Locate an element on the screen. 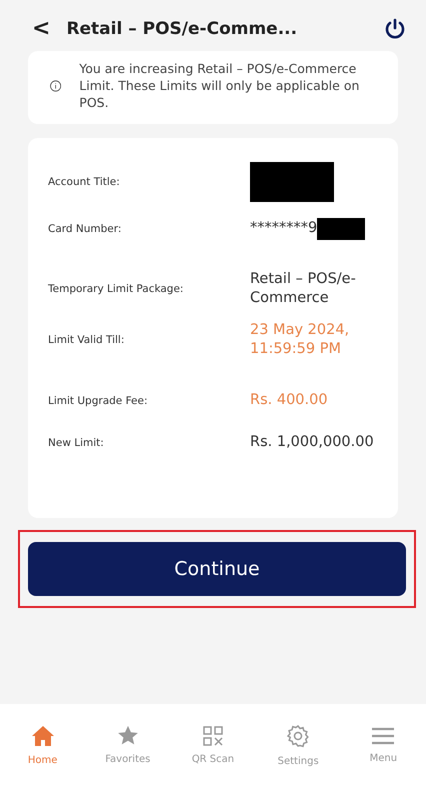 The height and width of the screenshot is (792, 426). nav-tab: Menu is located at coordinates (383, 745).